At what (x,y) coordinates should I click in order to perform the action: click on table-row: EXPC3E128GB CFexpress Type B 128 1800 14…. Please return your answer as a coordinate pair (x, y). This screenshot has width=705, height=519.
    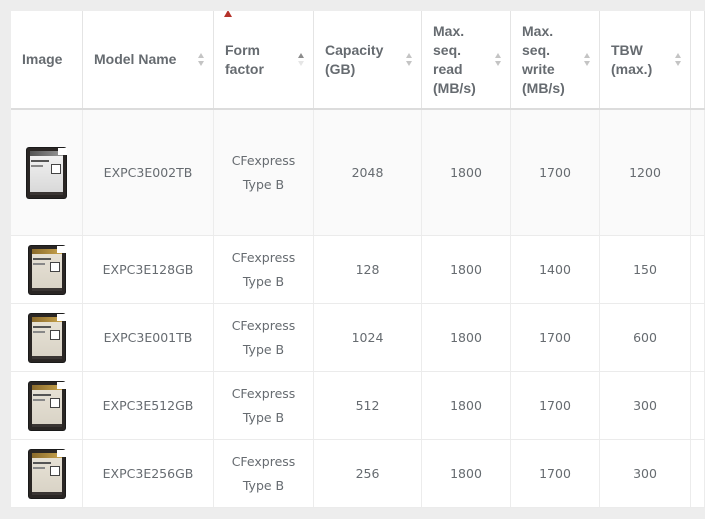
    Looking at the image, I should click on (358, 270).